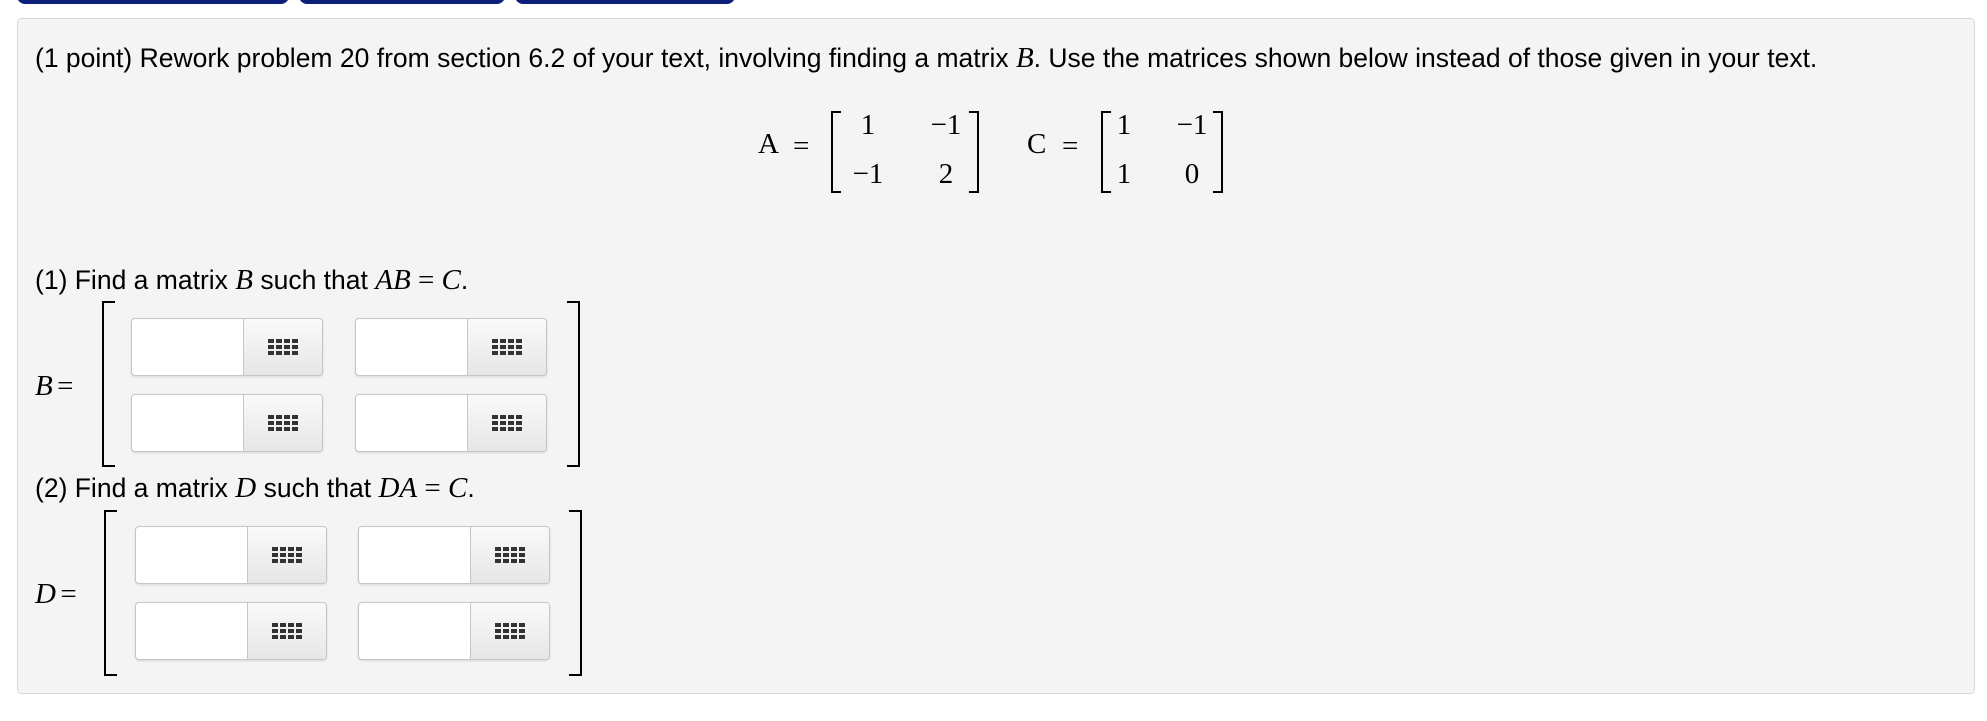  Describe the element at coordinates (575, 593) in the screenshot. I see `matrix-d-right-bracket` at that location.